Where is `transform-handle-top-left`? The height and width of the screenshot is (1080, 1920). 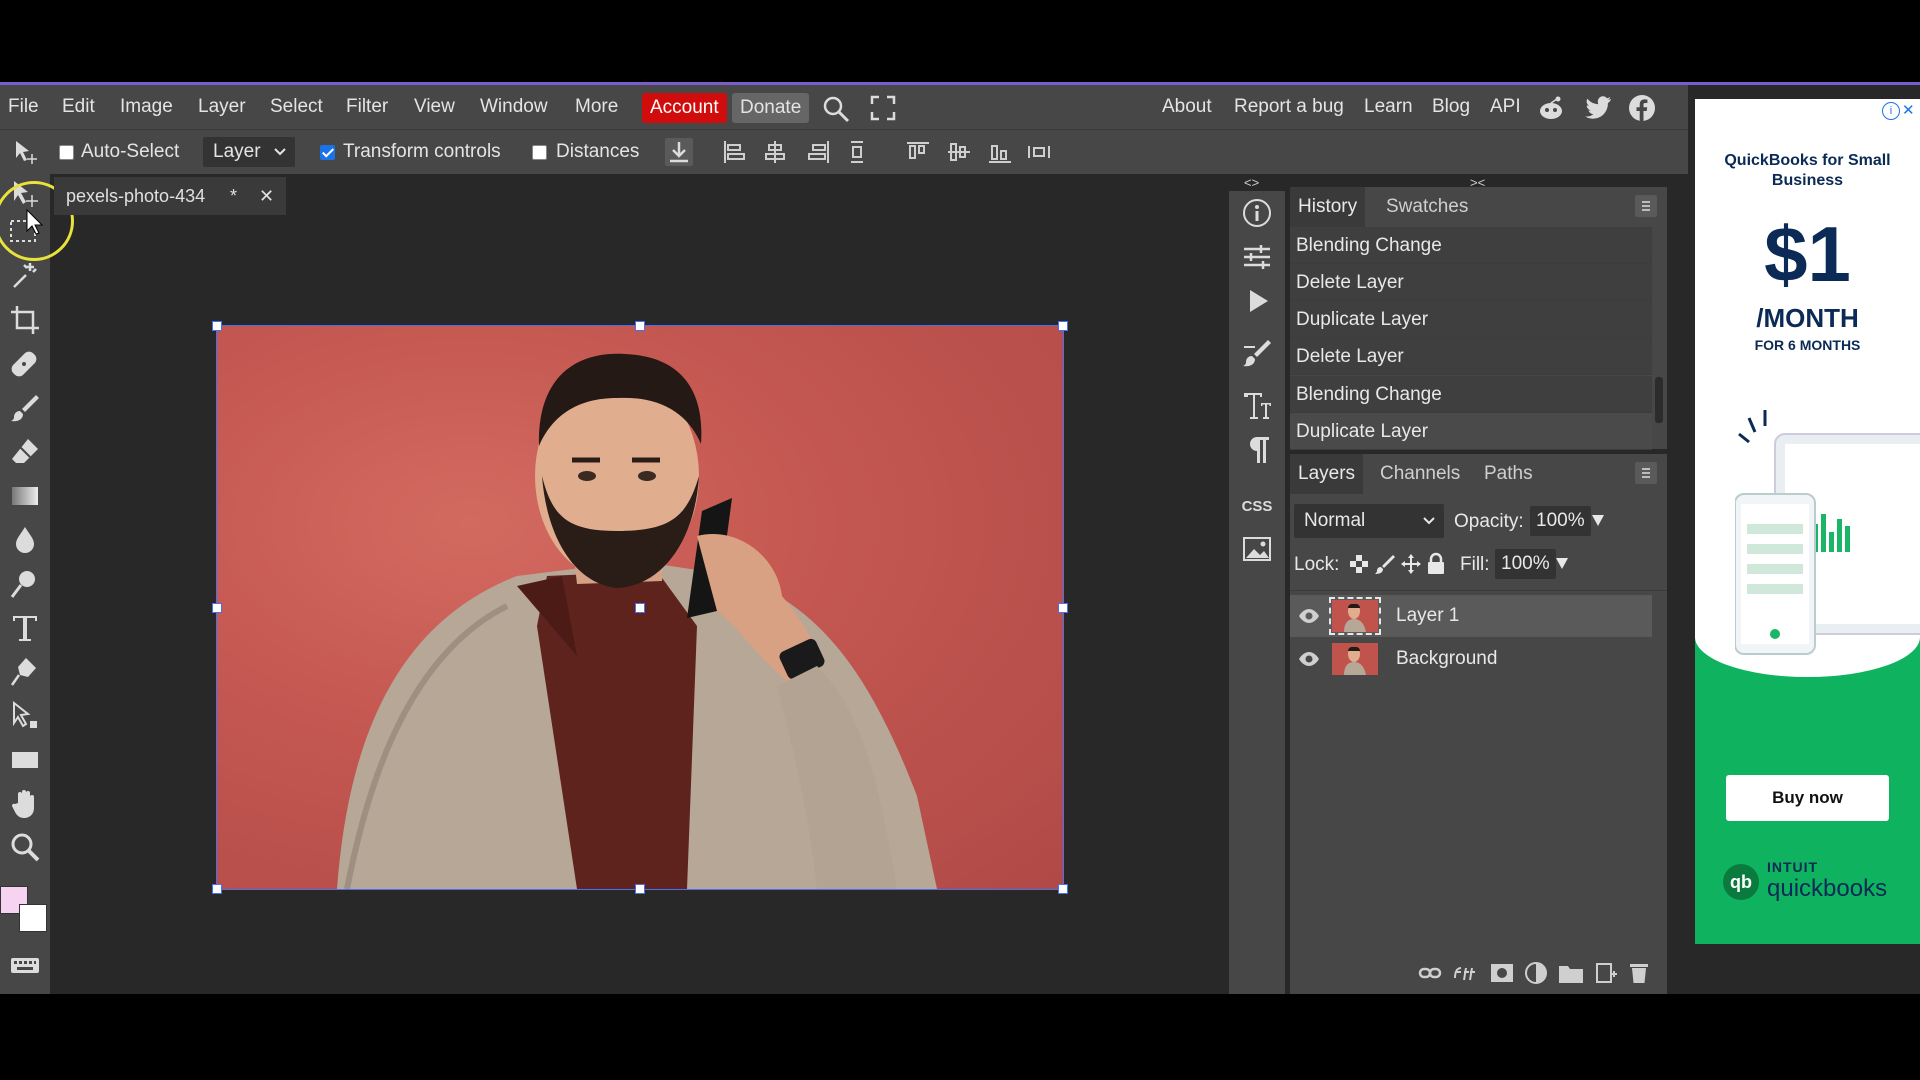
transform-handle-top-left is located at coordinates (217, 326).